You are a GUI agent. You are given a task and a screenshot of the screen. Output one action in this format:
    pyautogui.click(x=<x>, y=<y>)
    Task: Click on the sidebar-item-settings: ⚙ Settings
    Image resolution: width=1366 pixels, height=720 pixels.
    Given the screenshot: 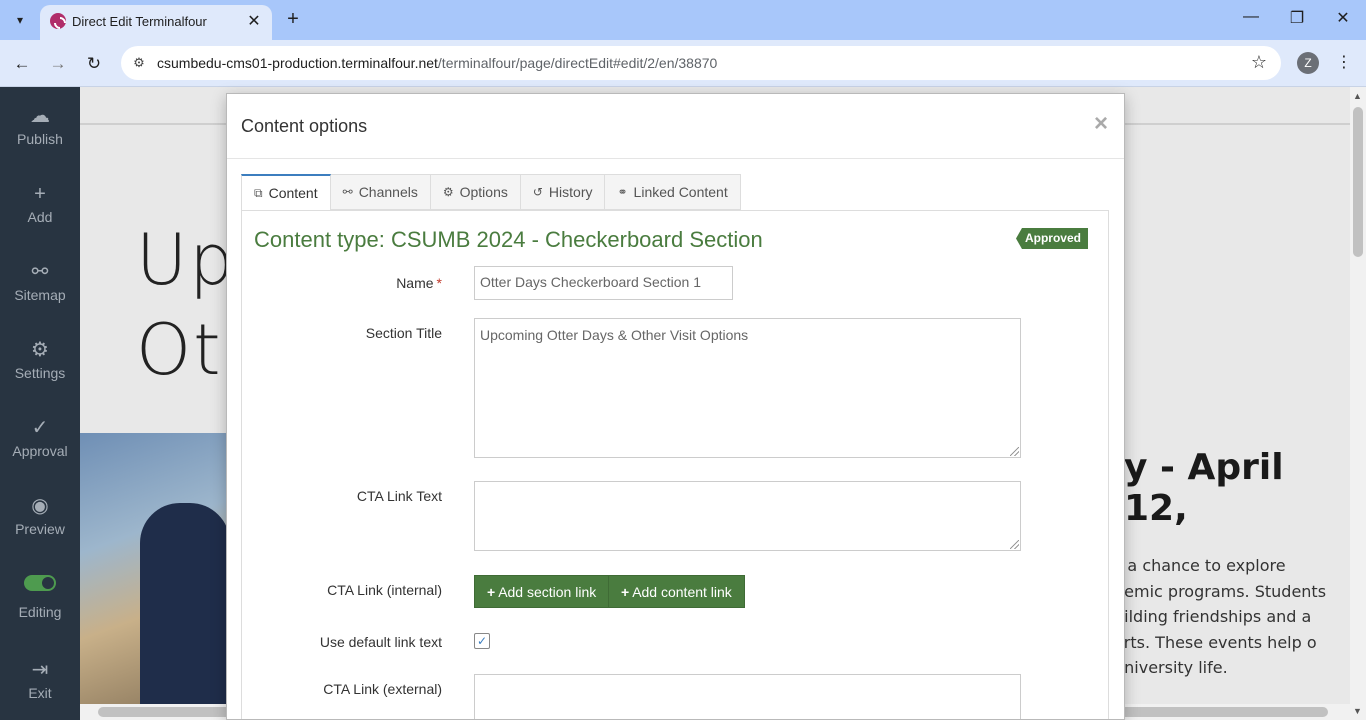 What is the action you would take?
    pyautogui.click(x=40, y=360)
    